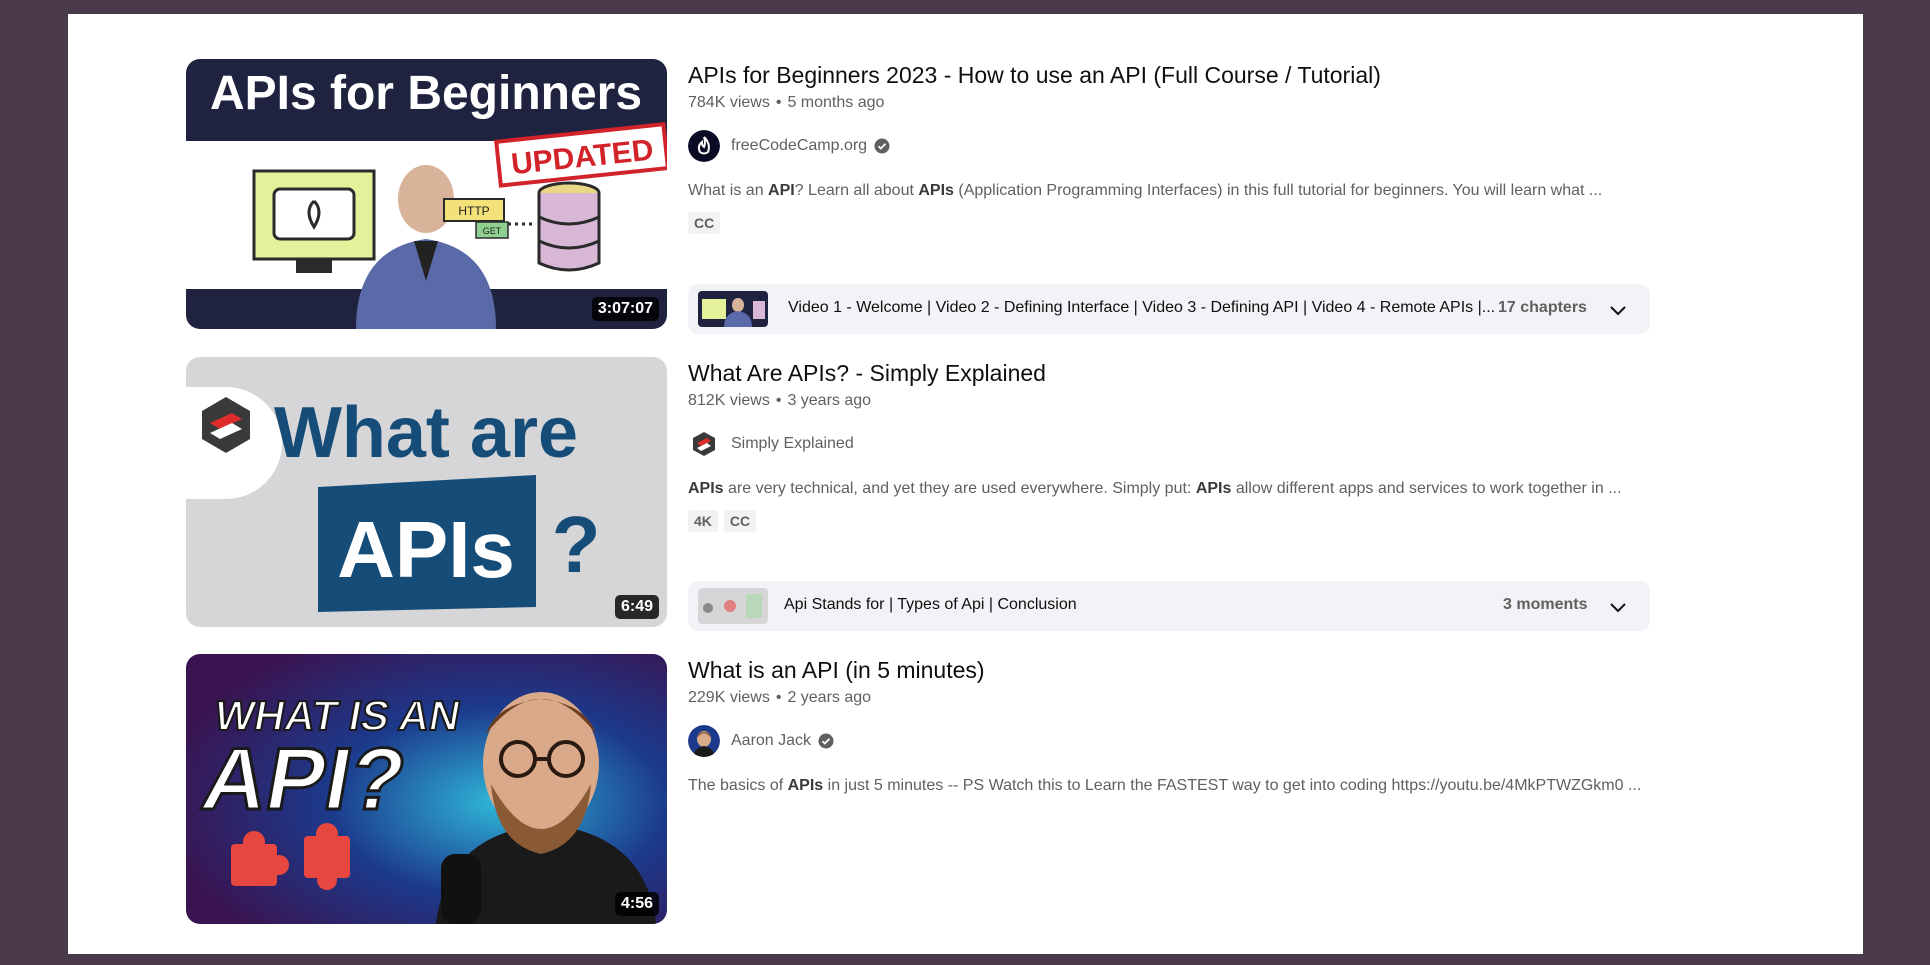 The height and width of the screenshot is (965, 1930). I want to click on duration-badge: 3:07:07, so click(625, 309).